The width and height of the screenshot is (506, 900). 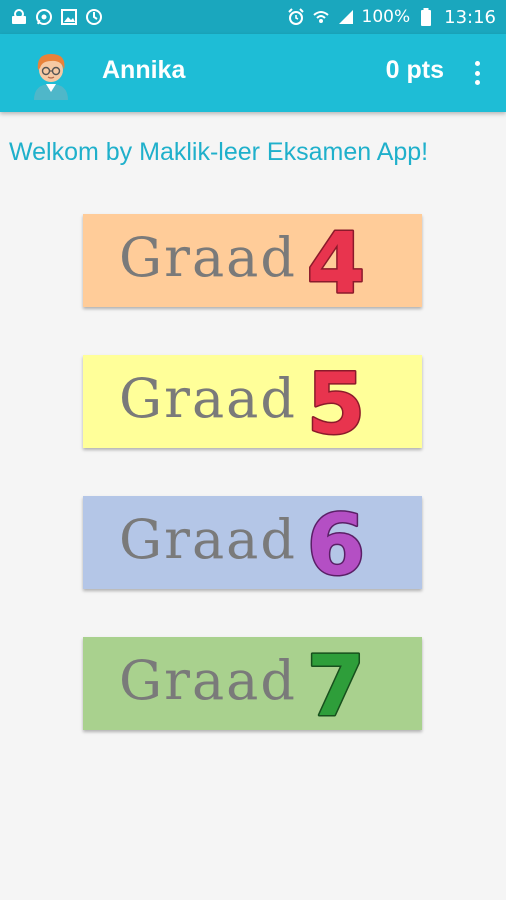 I want to click on teacher-avatar-icon, so click(x=51, y=74).